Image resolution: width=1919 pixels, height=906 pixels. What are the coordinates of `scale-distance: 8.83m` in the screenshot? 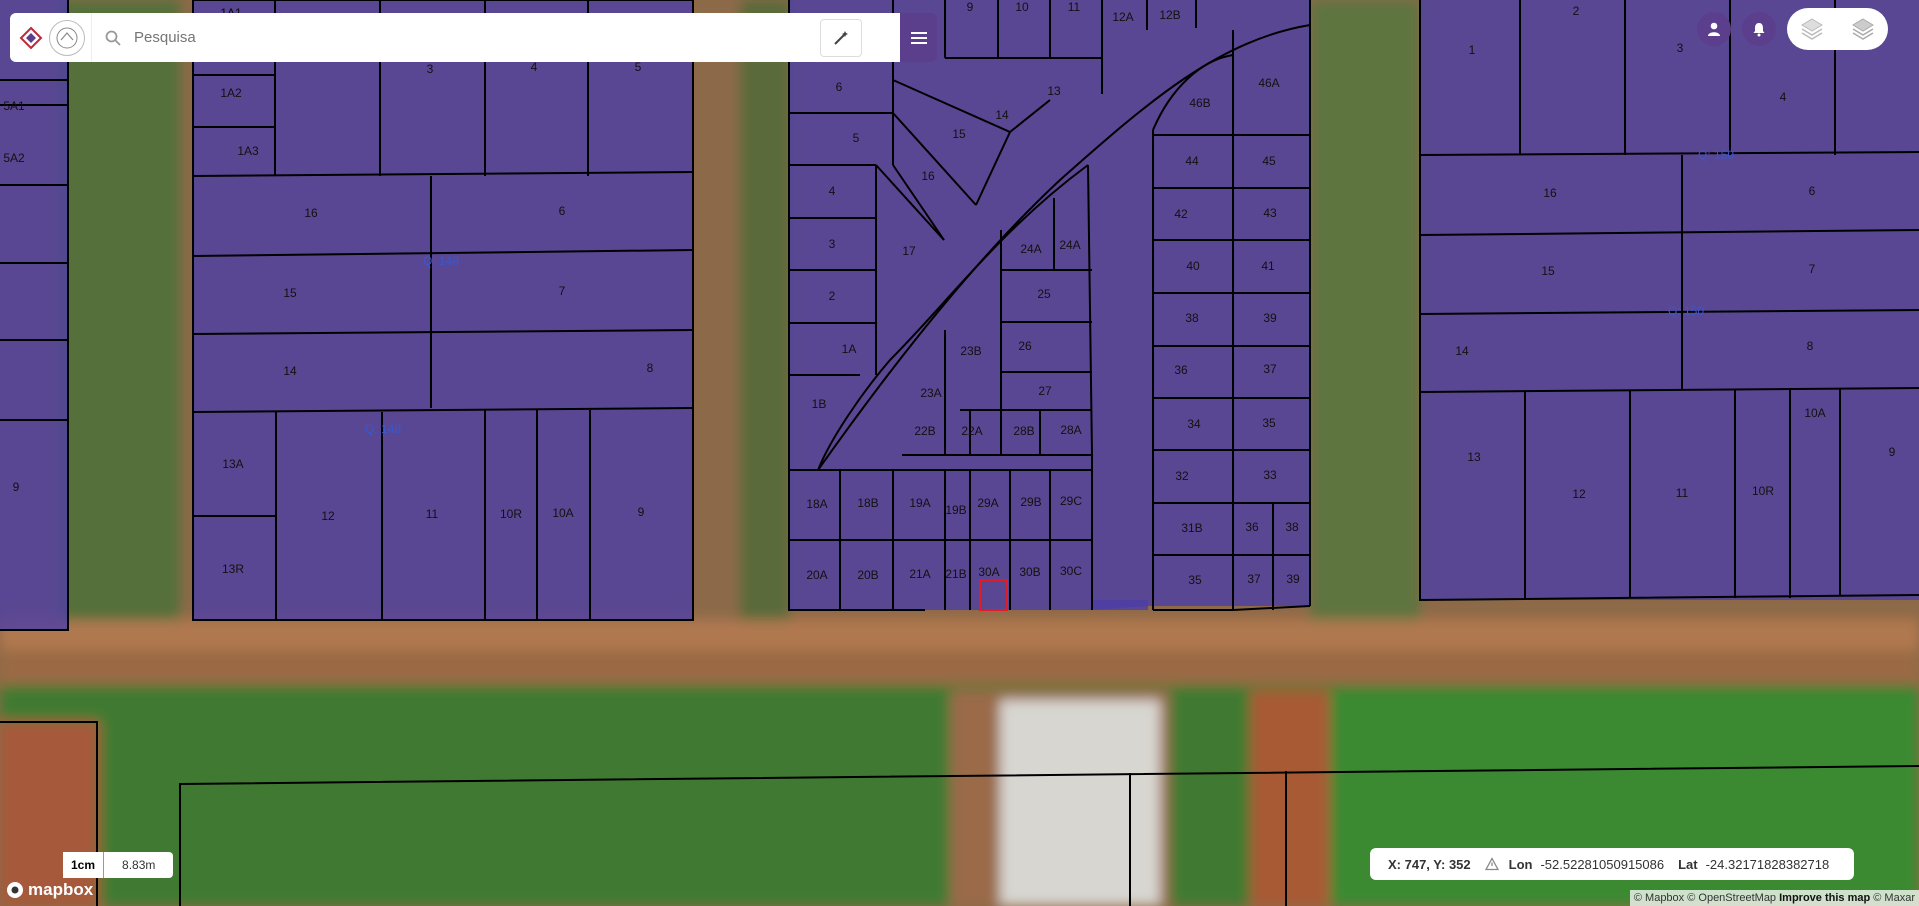 It's located at (139, 865).